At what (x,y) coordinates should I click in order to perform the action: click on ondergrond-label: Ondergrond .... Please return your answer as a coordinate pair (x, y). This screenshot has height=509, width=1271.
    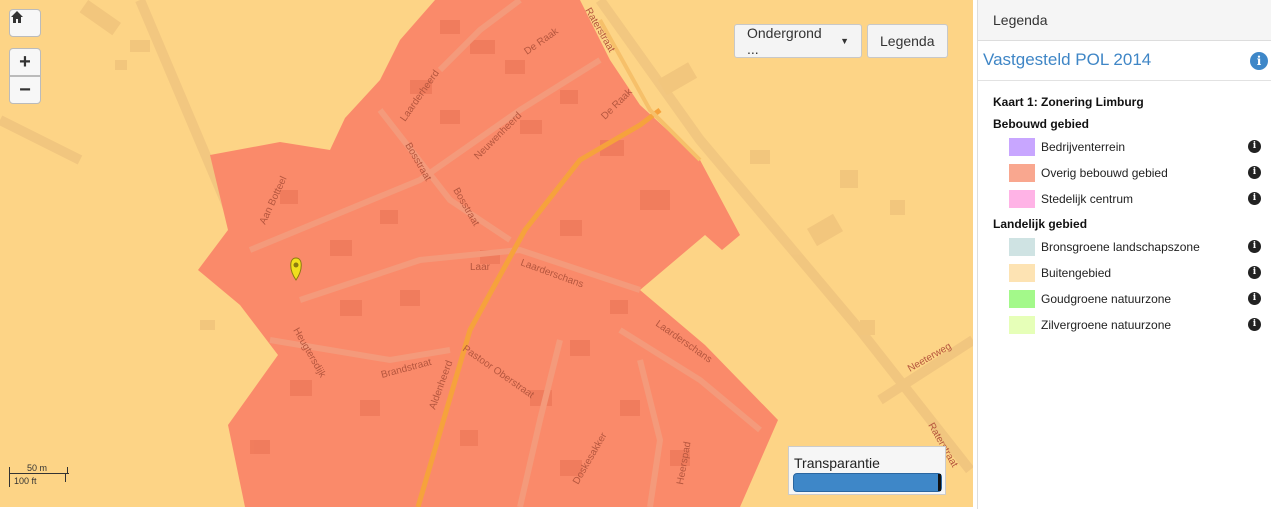
    Looking at the image, I should click on (784, 41).